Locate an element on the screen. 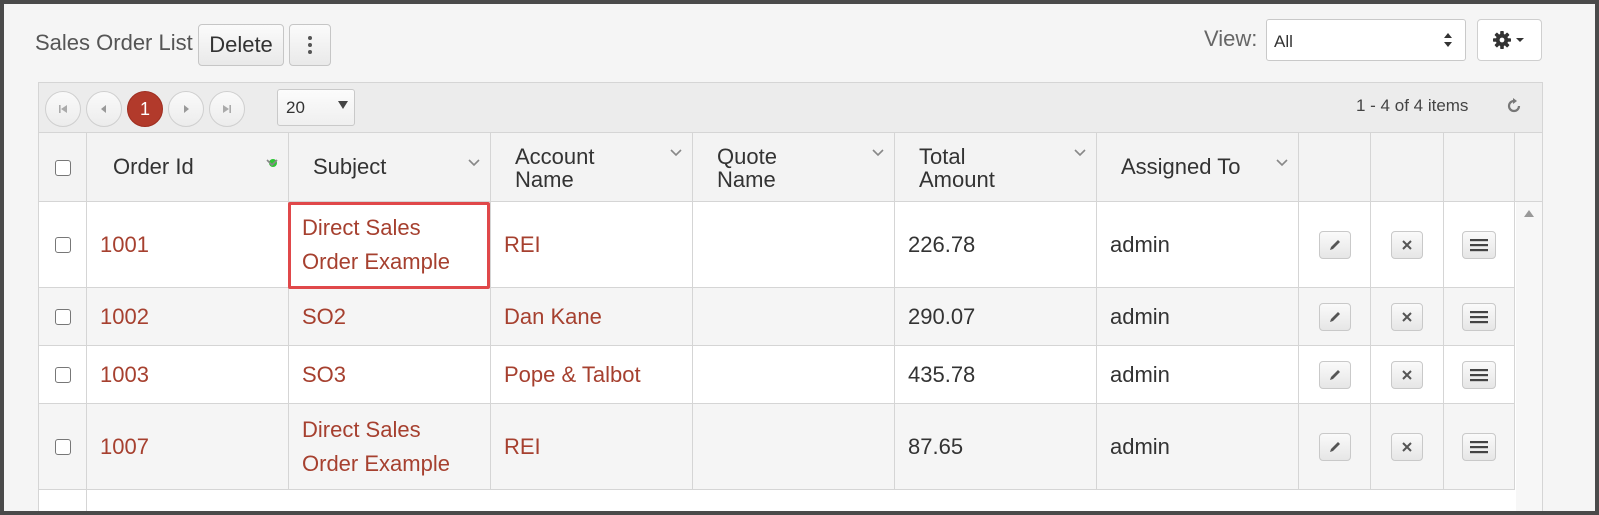  order-id-link: 1007 is located at coordinates (188, 446).